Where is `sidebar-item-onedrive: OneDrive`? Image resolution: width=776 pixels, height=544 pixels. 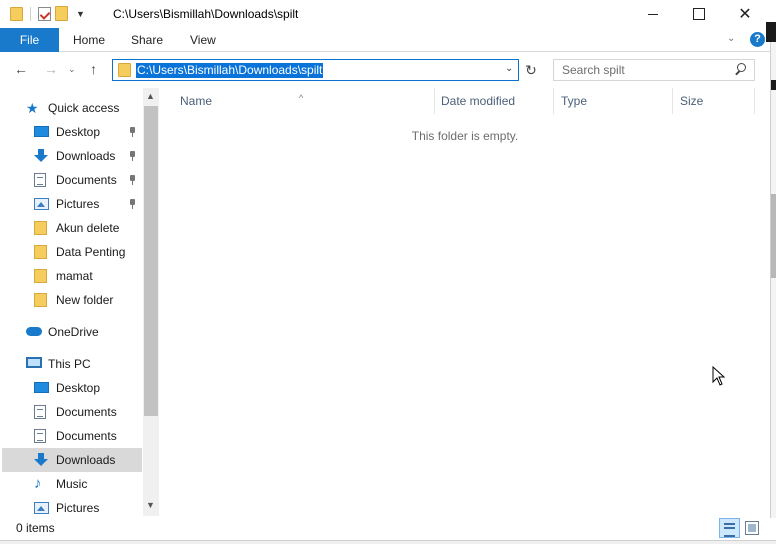 sidebar-item-onedrive: OneDrive is located at coordinates (72, 332).